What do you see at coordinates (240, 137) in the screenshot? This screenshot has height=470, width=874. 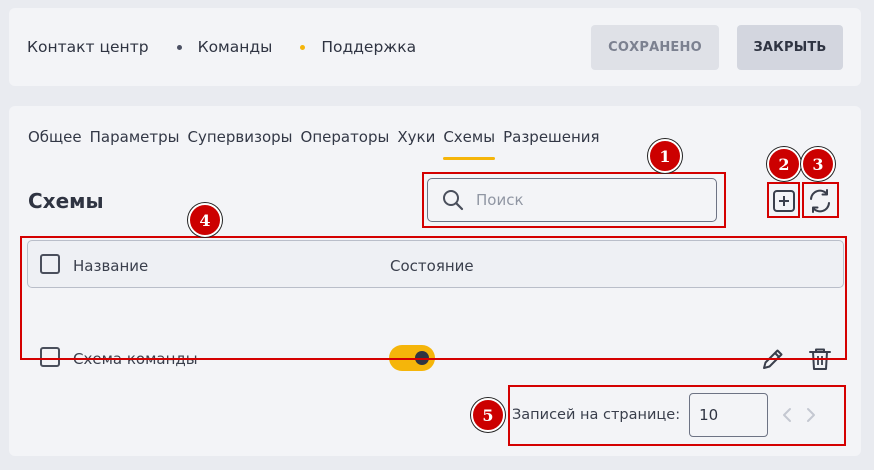 I see `tab-supervisors: Супервизоры` at bounding box center [240, 137].